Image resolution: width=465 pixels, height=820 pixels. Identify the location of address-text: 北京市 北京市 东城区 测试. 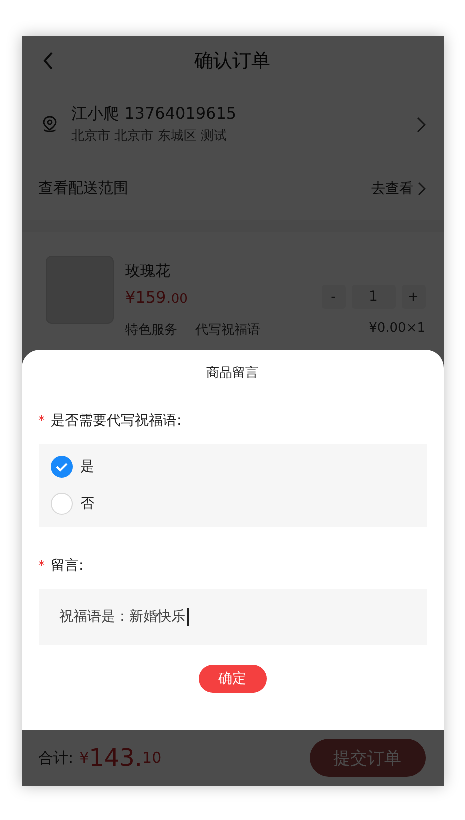
(150, 136).